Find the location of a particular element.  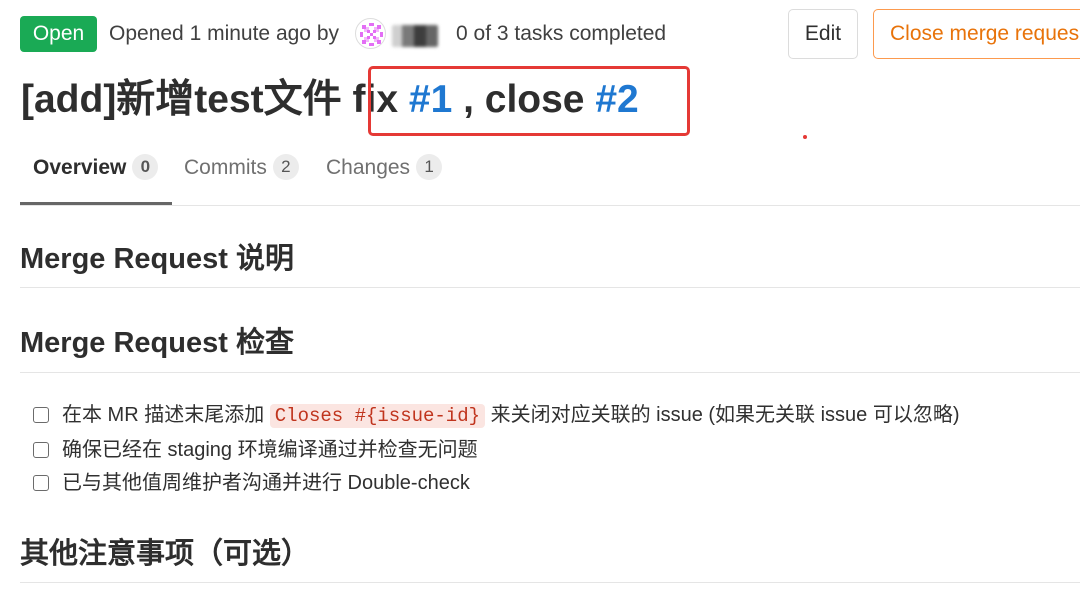

annotation-dot is located at coordinates (805, 137).